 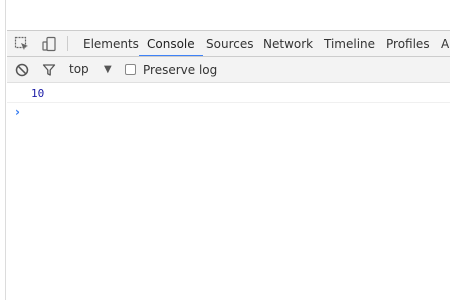 I want to click on tab-console: Console, so click(x=171, y=43).